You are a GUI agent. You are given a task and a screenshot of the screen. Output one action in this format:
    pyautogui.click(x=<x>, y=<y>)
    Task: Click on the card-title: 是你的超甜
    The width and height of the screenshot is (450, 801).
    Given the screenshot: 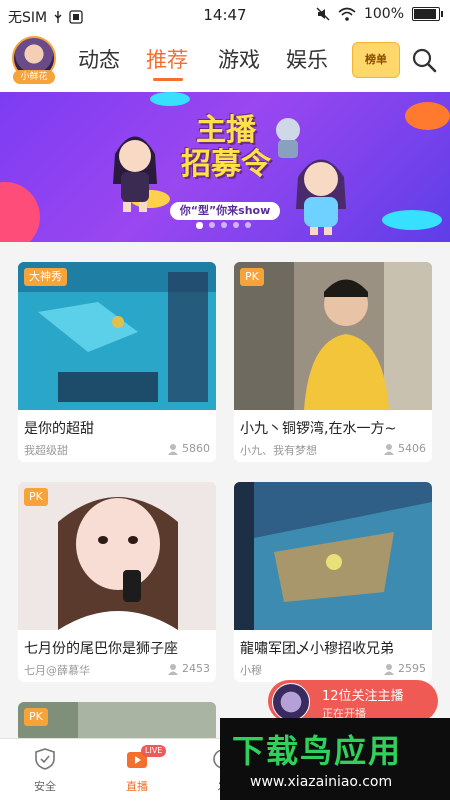 What is the action you would take?
    pyautogui.click(x=59, y=429)
    